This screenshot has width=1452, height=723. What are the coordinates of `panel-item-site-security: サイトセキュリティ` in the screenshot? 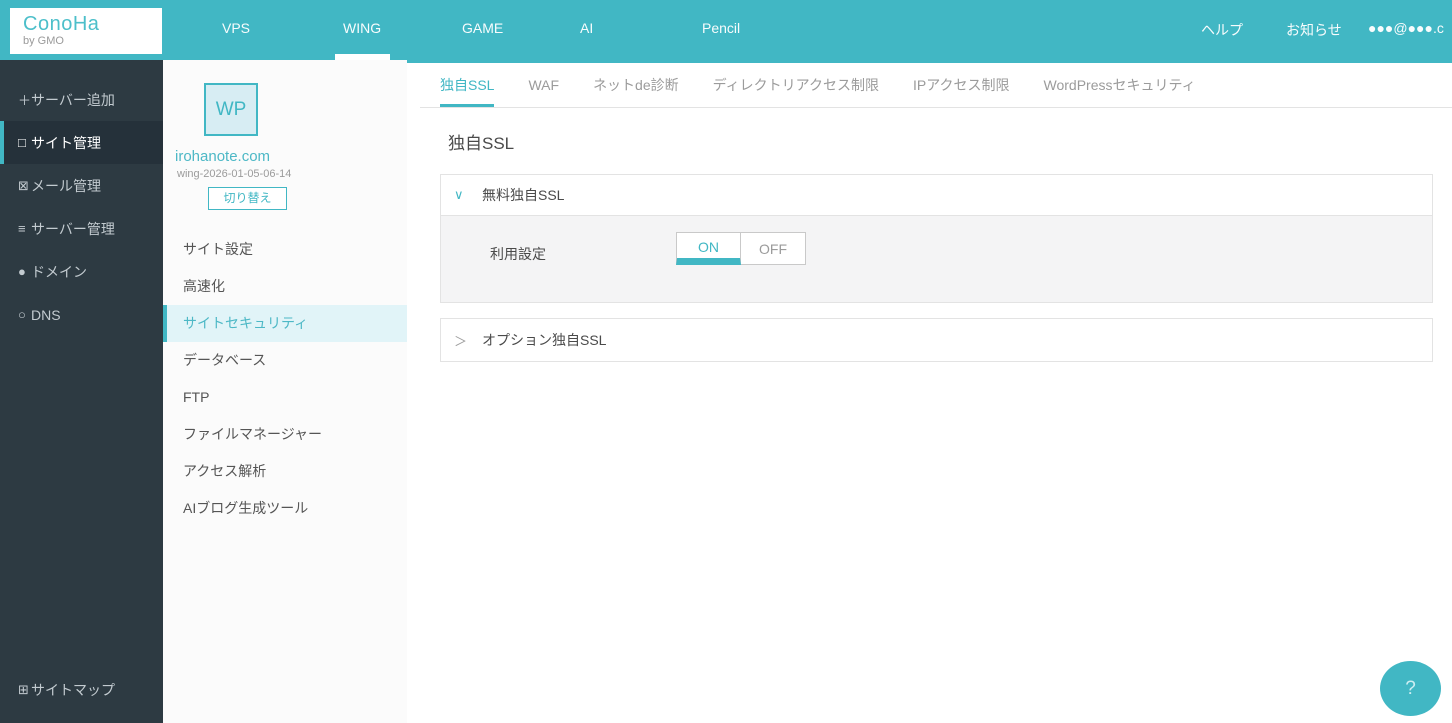 It's located at (285, 323).